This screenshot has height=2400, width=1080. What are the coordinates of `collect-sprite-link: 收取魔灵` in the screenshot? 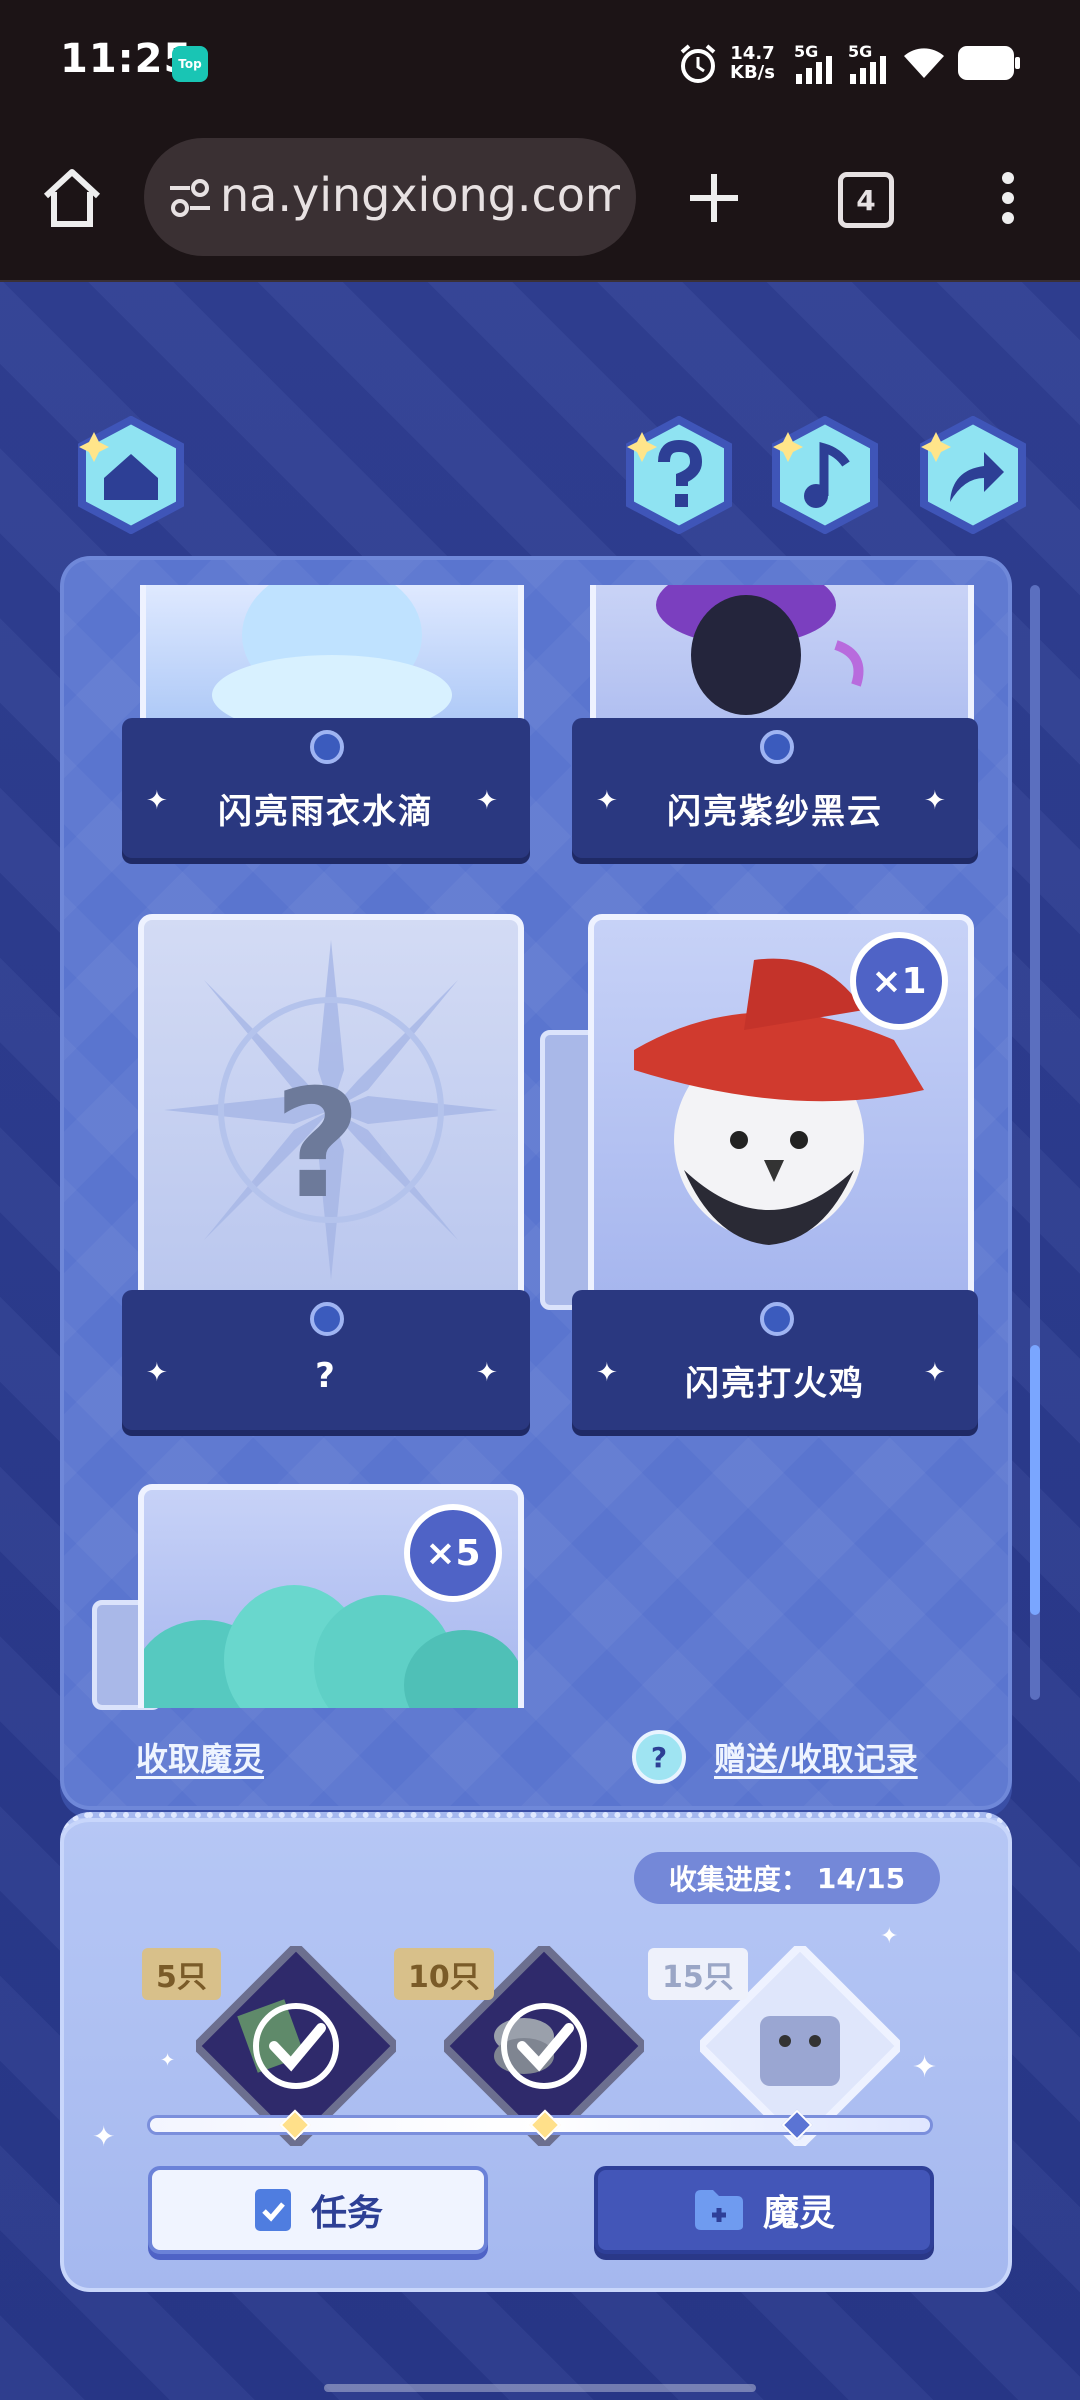 It's located at (200, 1757).